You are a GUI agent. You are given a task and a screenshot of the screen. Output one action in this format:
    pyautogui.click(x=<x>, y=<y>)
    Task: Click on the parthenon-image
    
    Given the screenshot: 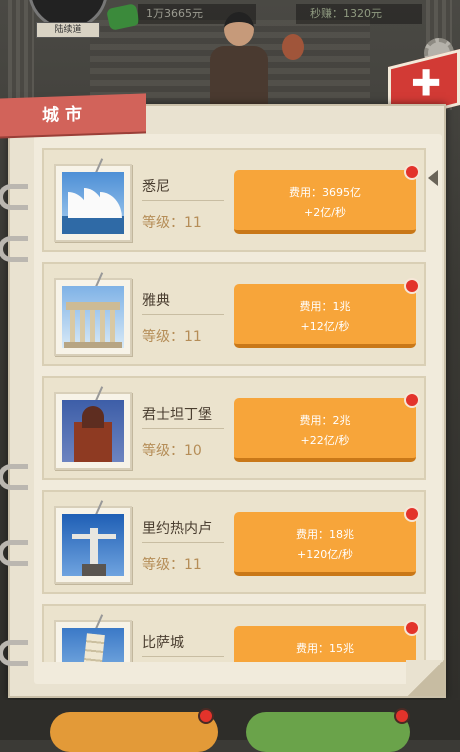 What is the action you would take?
    pyautogui.click(x=93, y=317)
    